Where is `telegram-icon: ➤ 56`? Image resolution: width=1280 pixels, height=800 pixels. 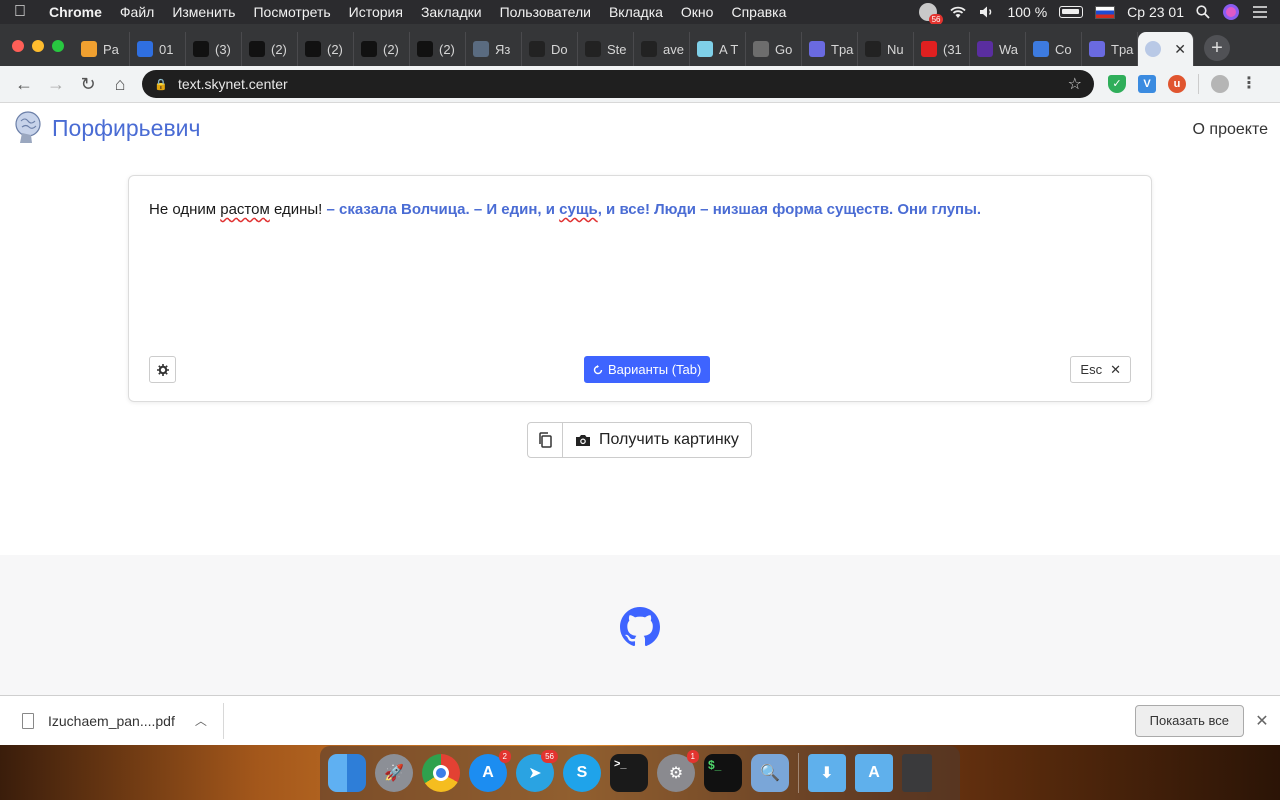
telegram-icon: ➤ 56 is located at coordinates (537, 771).